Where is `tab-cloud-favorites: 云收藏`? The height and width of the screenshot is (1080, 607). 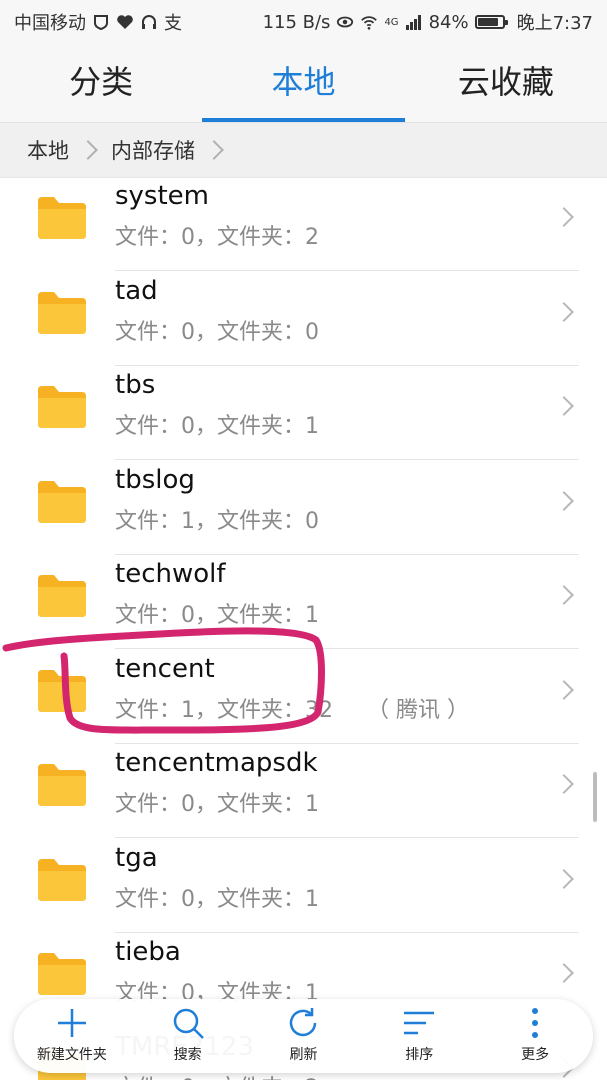 tab-cloud-favorites: 云收藏 is located at coordinates (506, 82).